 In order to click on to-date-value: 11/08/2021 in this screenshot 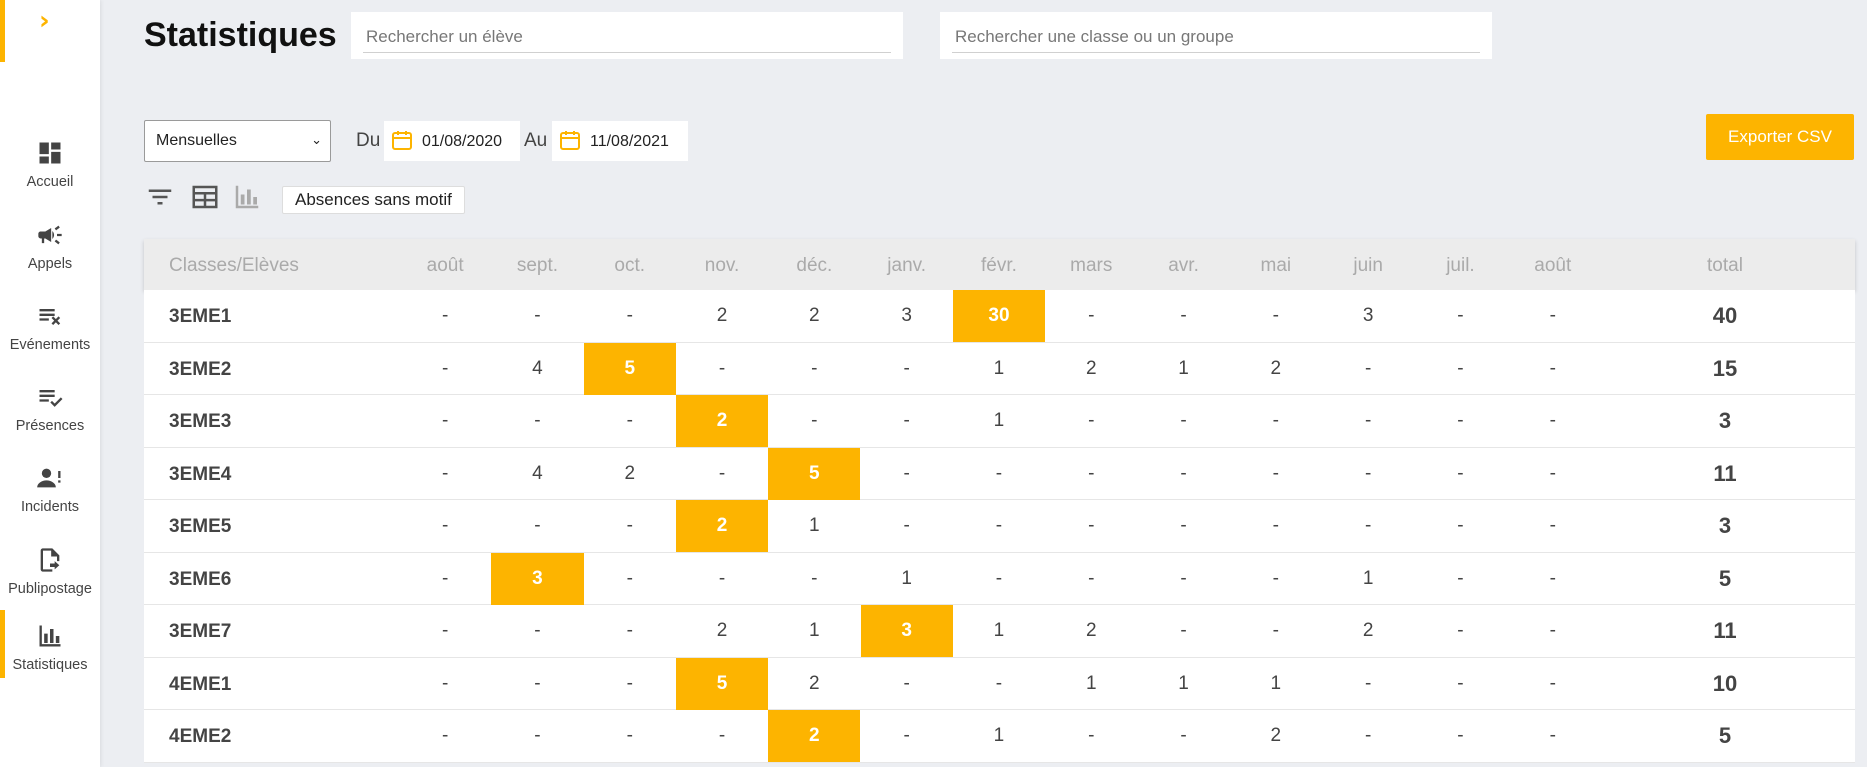, I will do `click(629, 141)`.